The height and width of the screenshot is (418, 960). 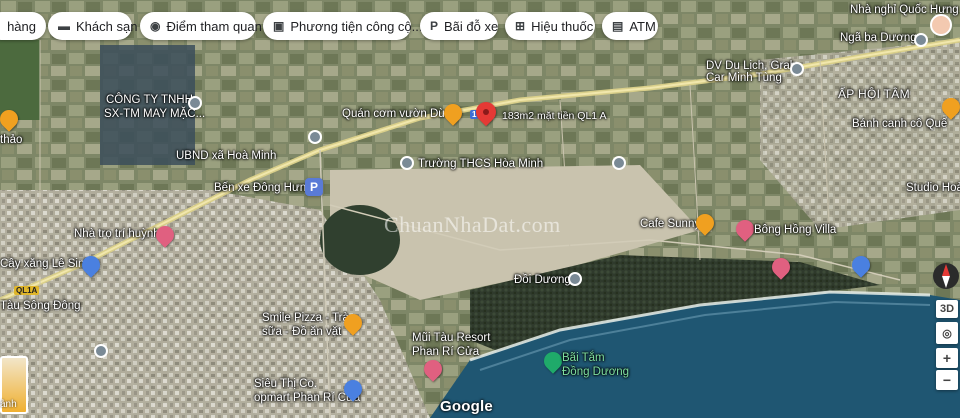 What do you see at coordinates (307, 398) in the screenshot?
I see `label-sieu-thi-2: opmart Phan Rí Cửa` at bounding box center [307, 398].